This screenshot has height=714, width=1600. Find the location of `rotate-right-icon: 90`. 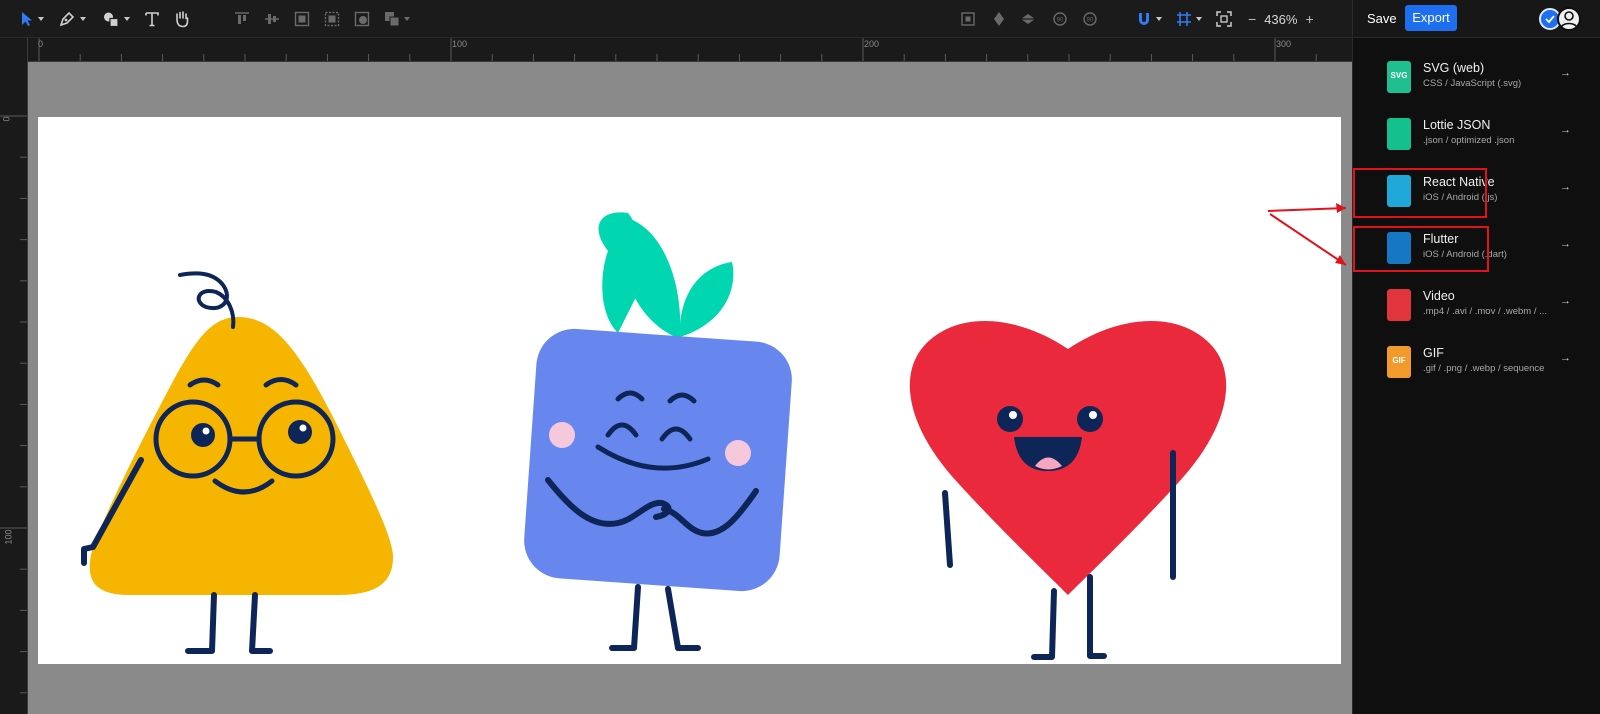

rotate-right-icon: 90 is located at coordinates (1090, 19).